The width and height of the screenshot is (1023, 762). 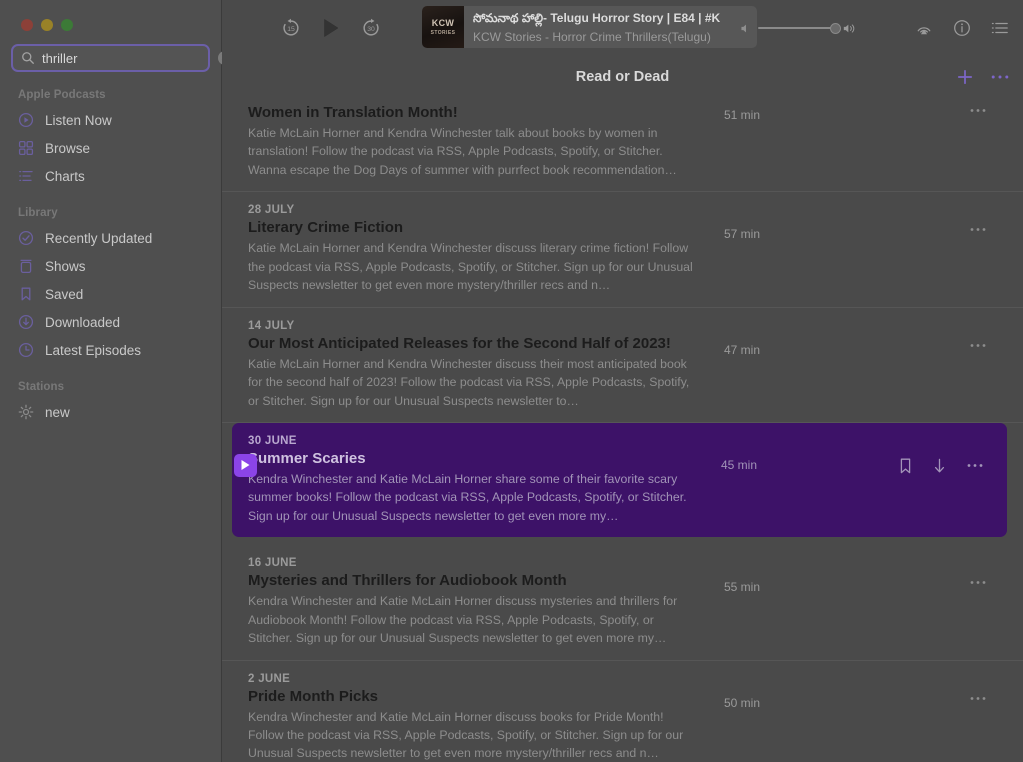 I want to click on sidebar-item-listen-now: Listen Now, so click(x=110, y=120).